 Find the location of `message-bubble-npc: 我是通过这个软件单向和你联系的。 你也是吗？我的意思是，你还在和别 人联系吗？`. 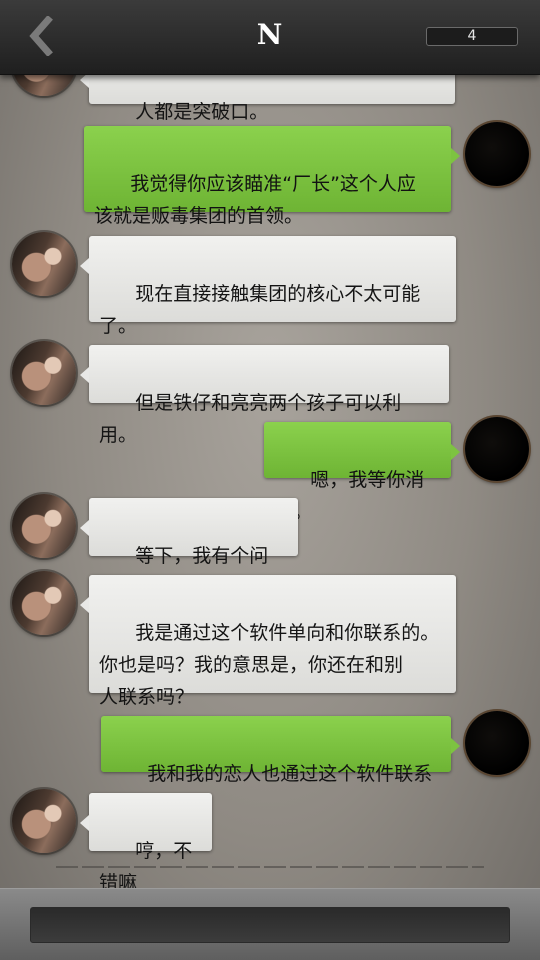

message-bubble-npc: 我是通过这个软件单向和你联系的。 你也是吗？我的意思是，你还在和别 人联系吗？ is located at coordinates (268, 641).